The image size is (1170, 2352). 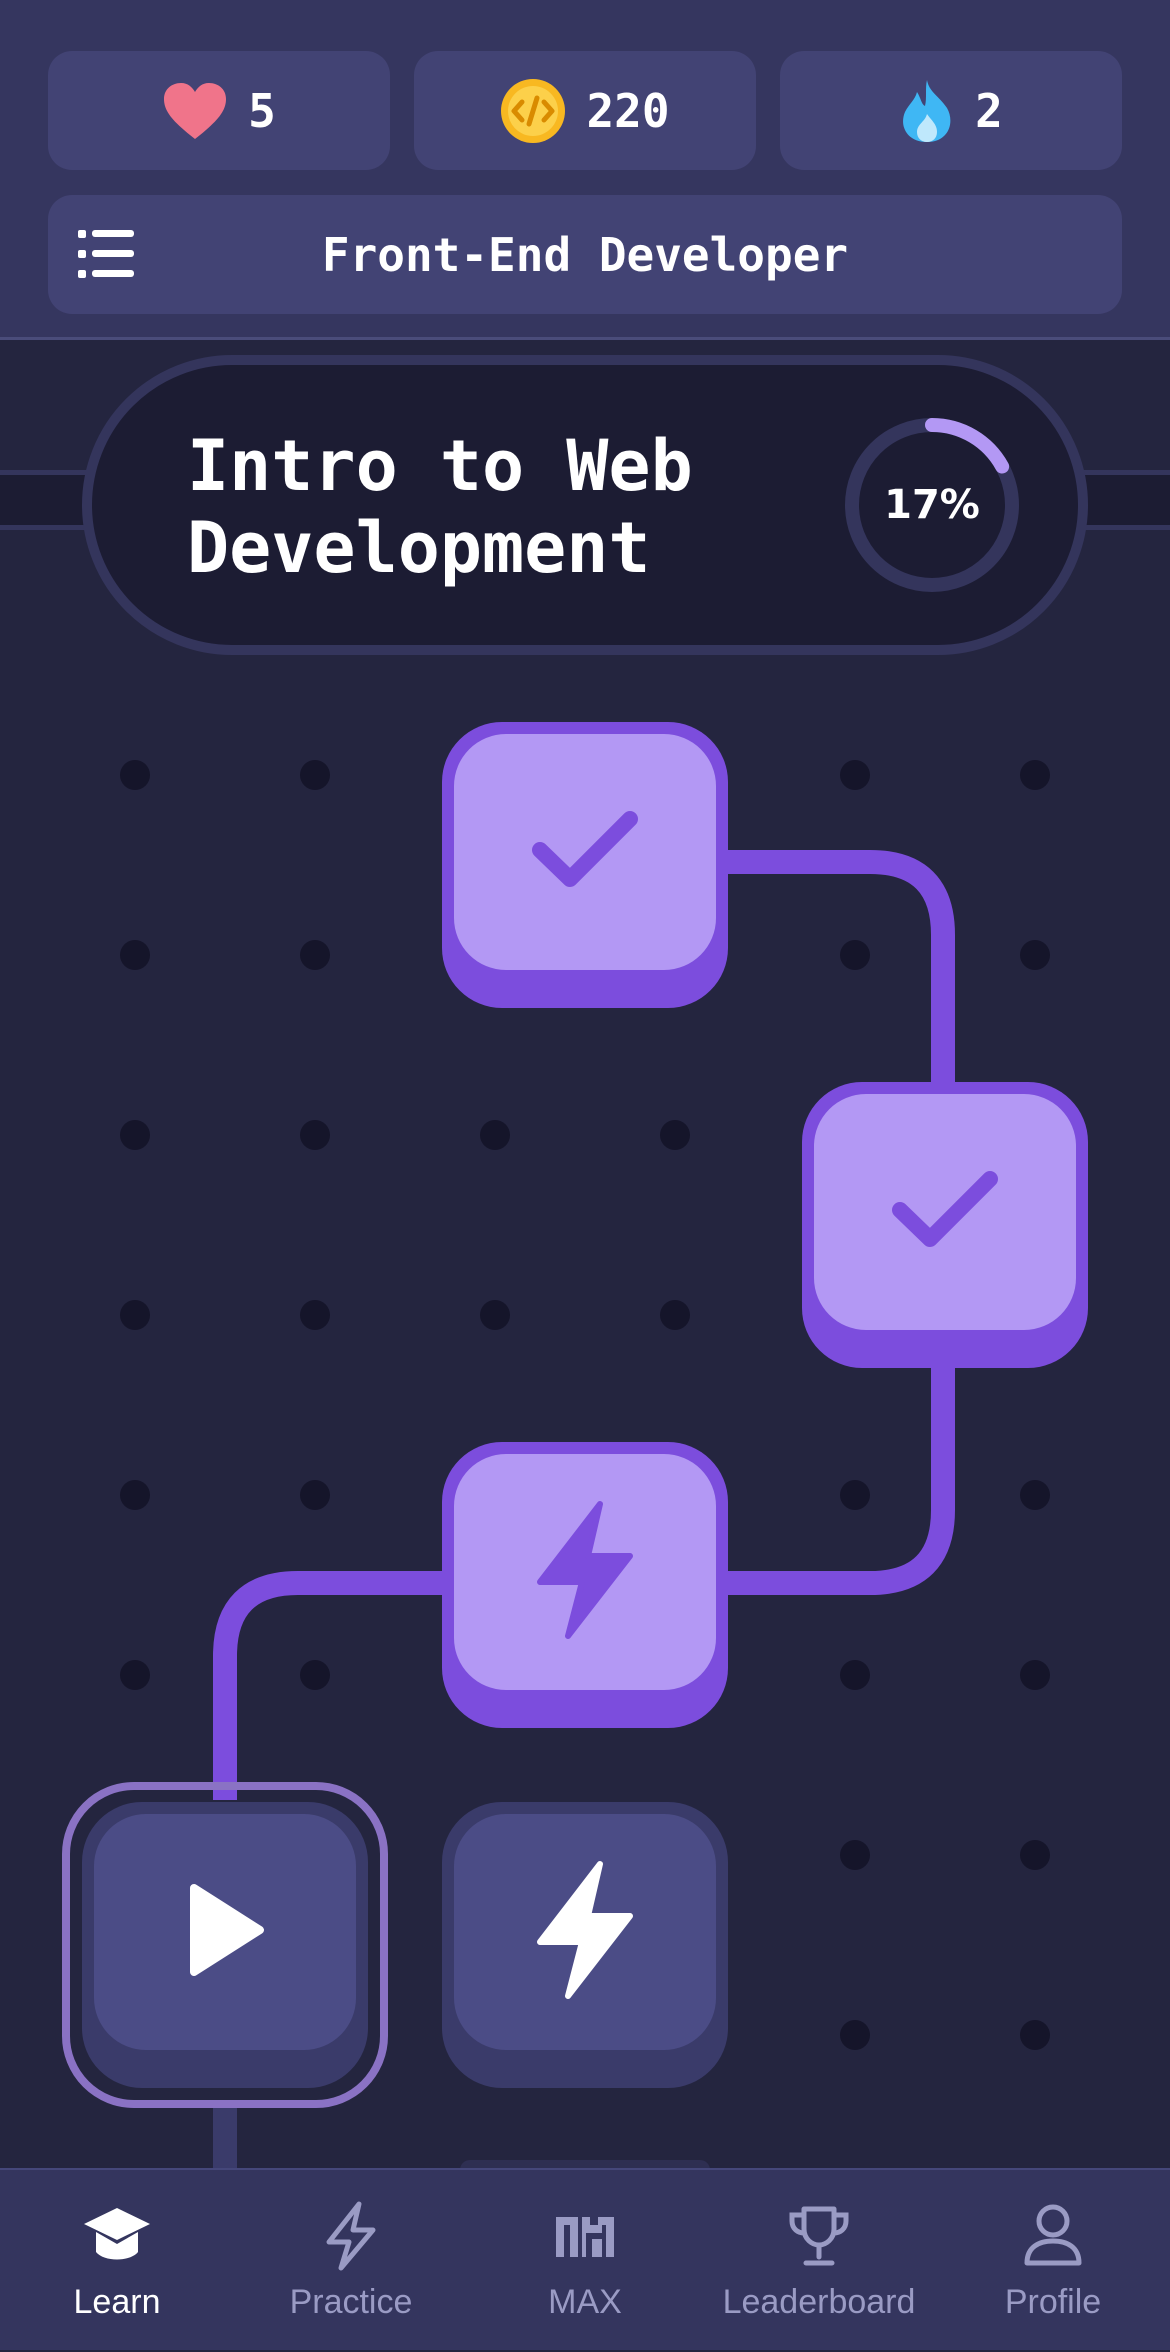 What do you see at coordinates (1053, 2302) in the screenshot?
I see `nav-label: Profile` at bounding box center [1053, 2302].